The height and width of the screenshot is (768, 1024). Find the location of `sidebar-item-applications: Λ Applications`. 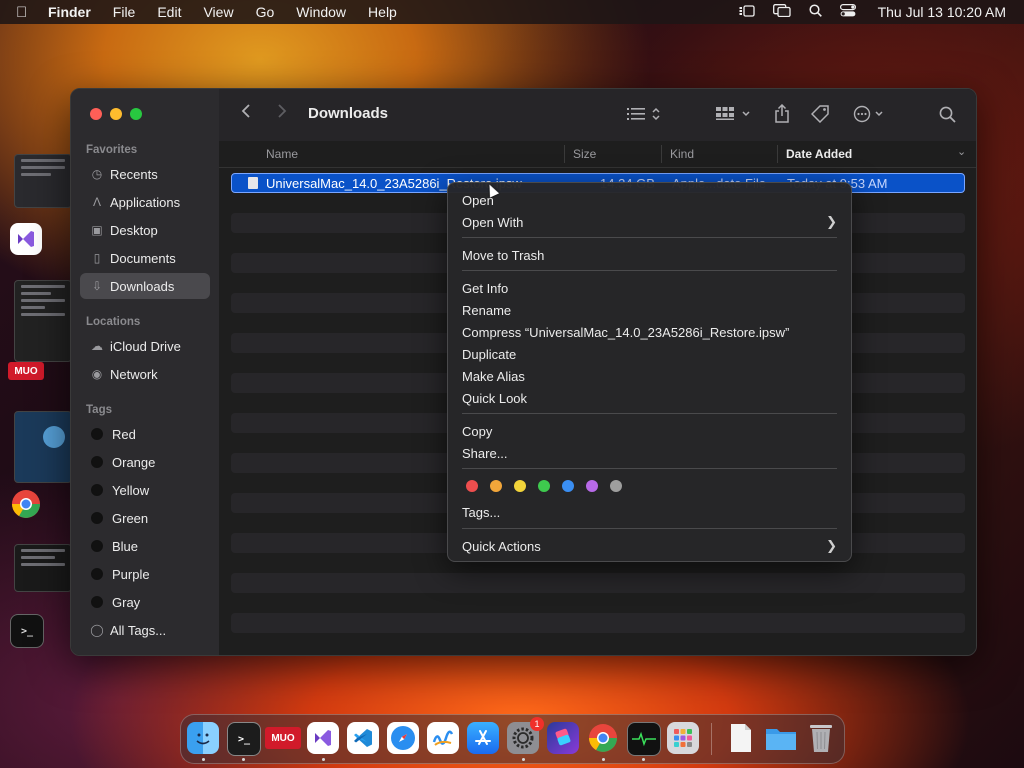

sidebar-item-applications: Λ Applications is located at coordinates (145, 202).